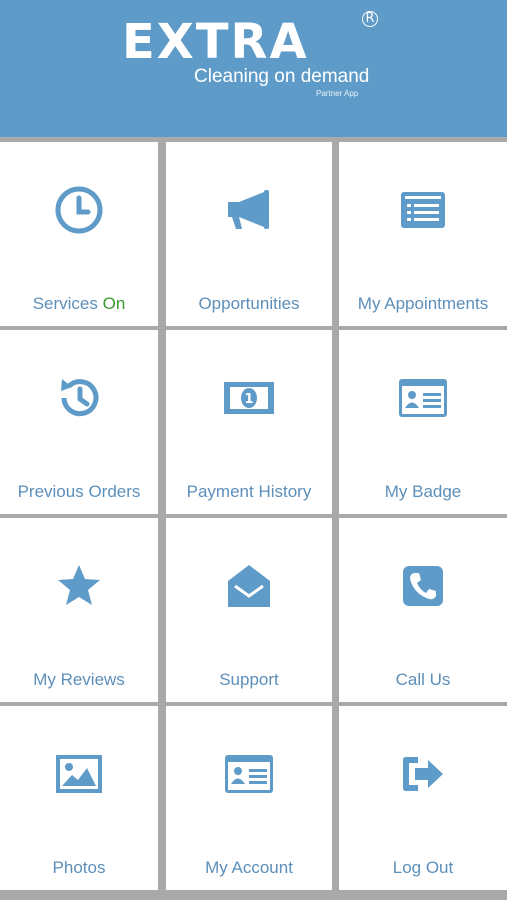 The height and width of the screenshot is (900, 507). What do you see at coordinates (79, 398) in the screenshot?
I see `history-icon` at bounding box center [79, 398].